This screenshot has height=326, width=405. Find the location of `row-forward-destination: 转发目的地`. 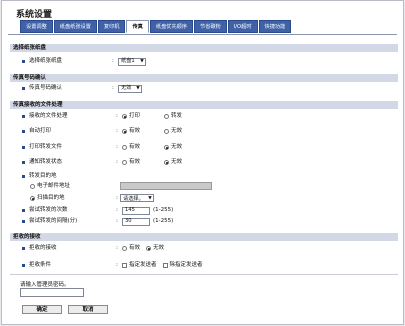

row-forward-destination: 转发目的地 is located at coordinates (207, 176).